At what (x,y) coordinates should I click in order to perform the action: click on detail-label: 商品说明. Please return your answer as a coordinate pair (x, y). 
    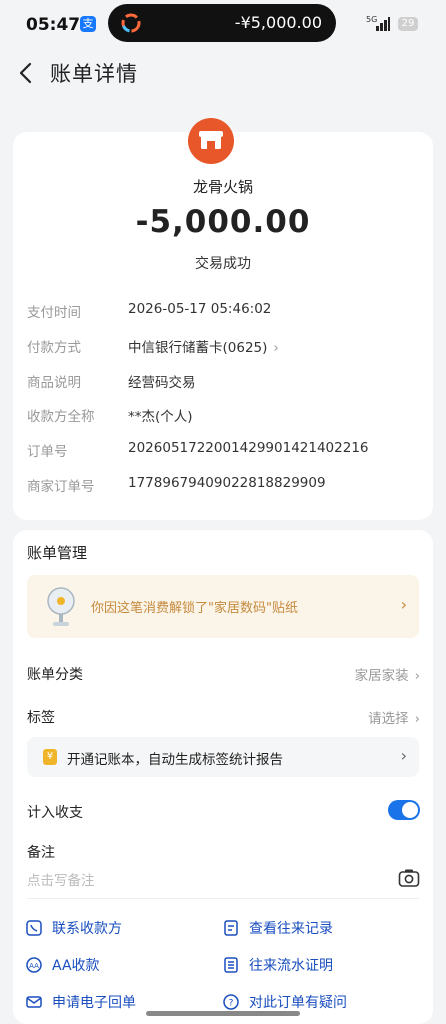
    Looking at the image, I should click on (54, 383).